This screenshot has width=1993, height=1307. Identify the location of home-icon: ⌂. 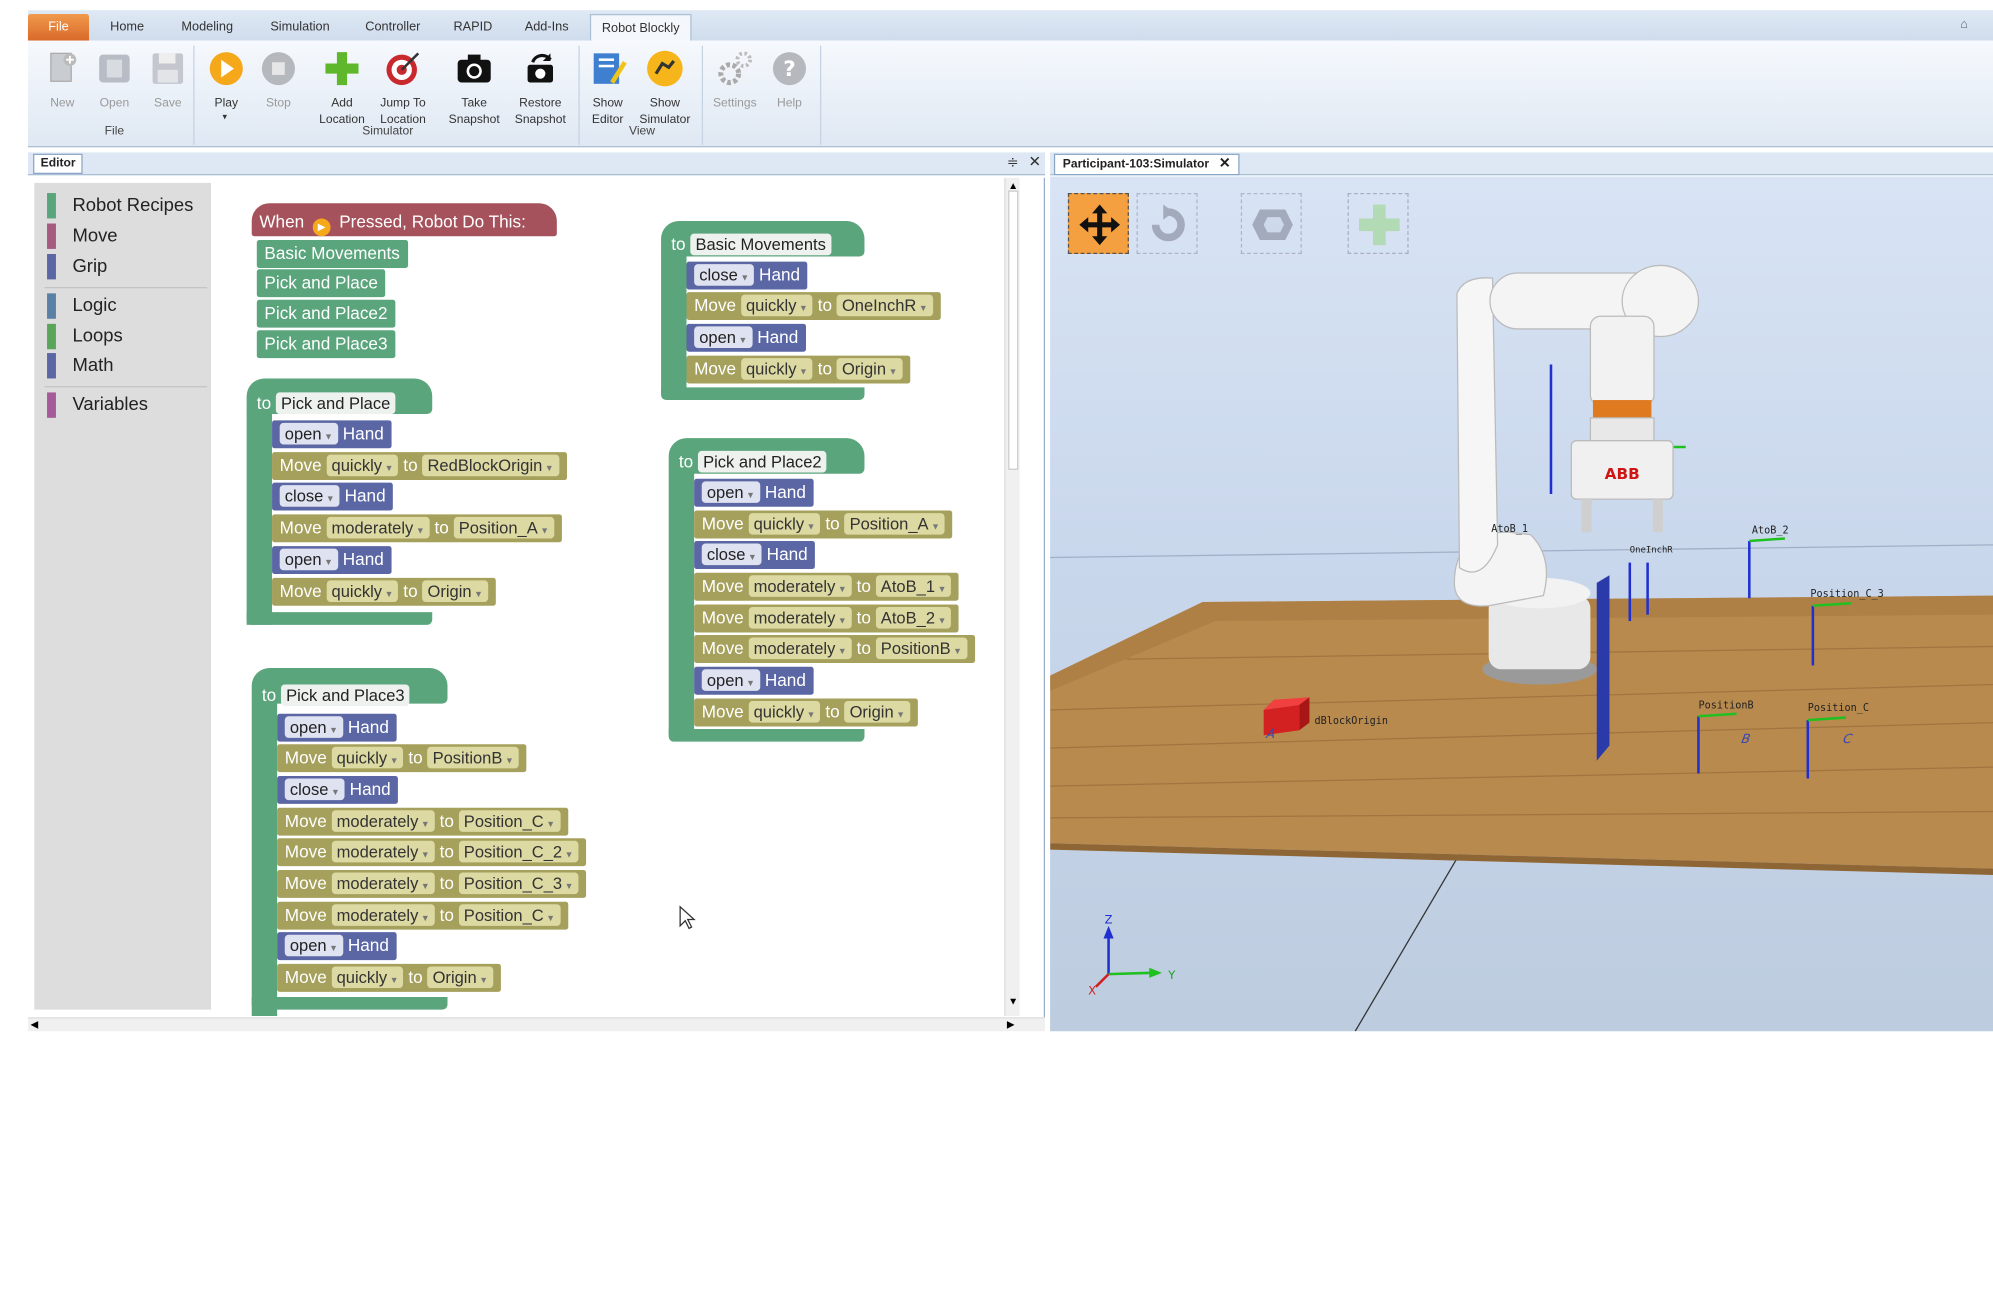
(1964, 25).